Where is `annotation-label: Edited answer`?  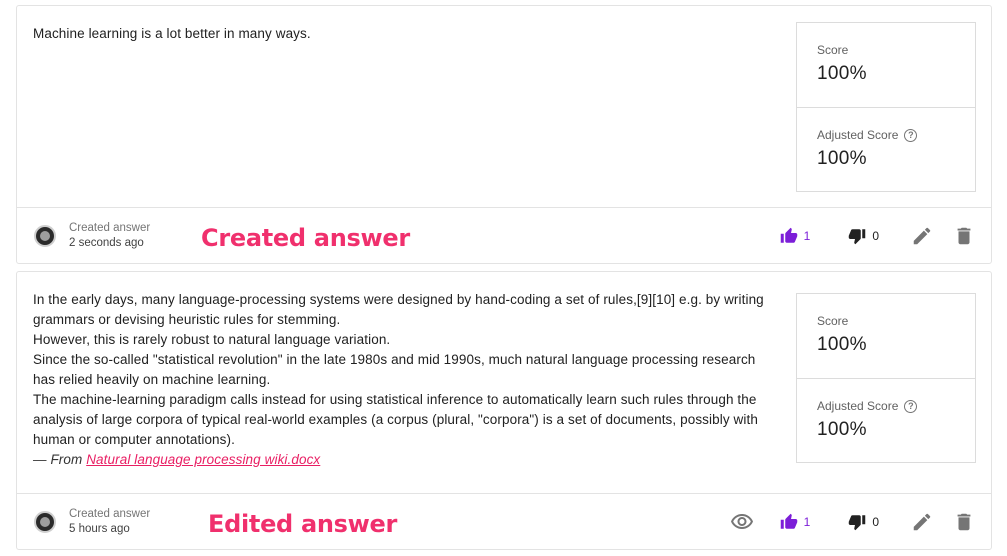 annotation-label: Edited answer is located at coordinates (303, 524).